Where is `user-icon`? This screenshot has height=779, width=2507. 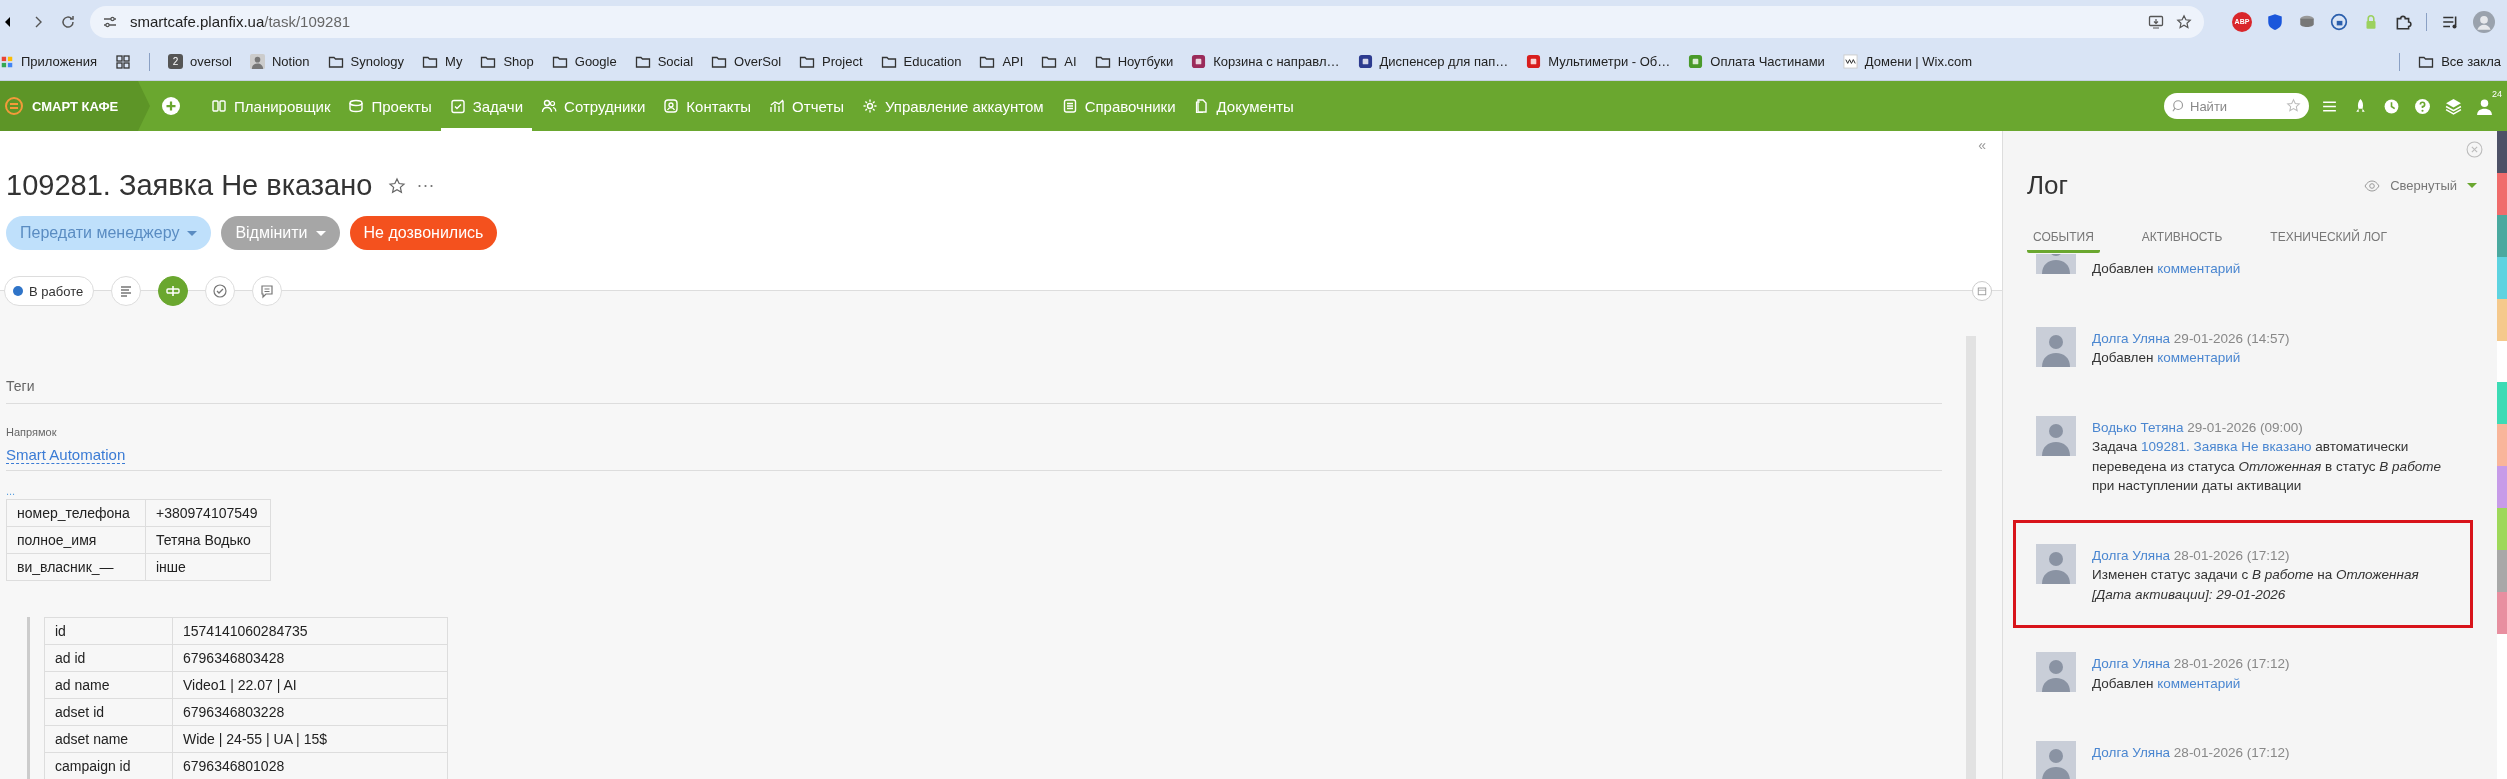 user-icon is located at coordinates (2484, 106).